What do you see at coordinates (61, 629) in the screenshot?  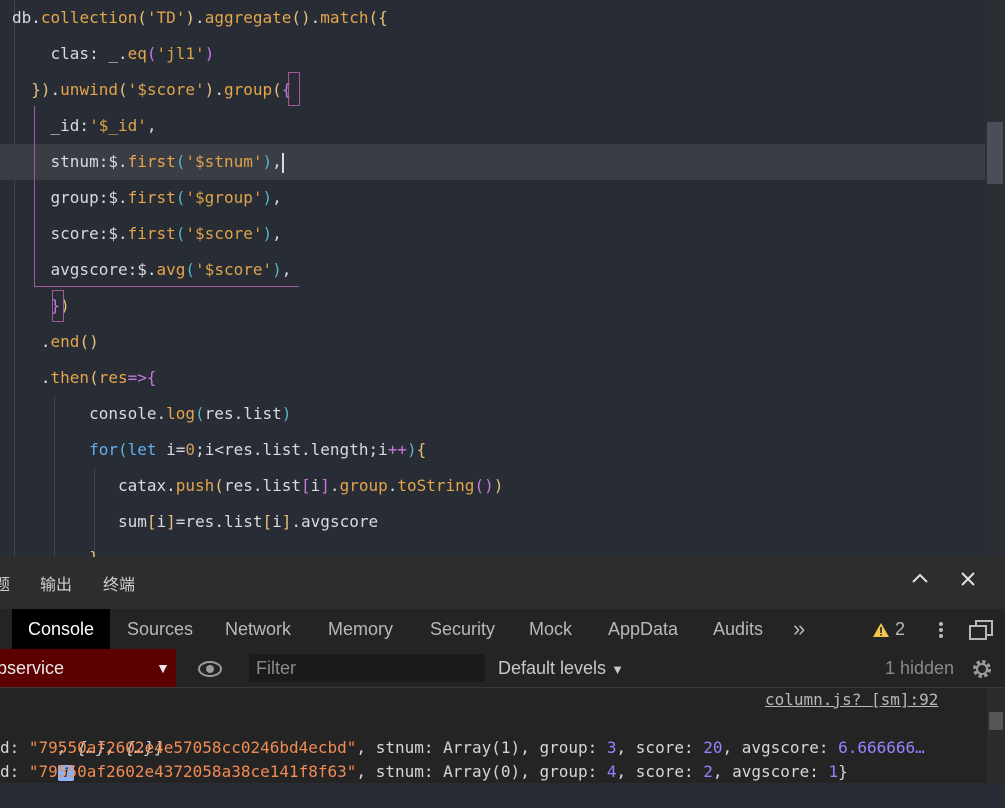 I see `tab-console: Console` at bounding box center [61, 629].